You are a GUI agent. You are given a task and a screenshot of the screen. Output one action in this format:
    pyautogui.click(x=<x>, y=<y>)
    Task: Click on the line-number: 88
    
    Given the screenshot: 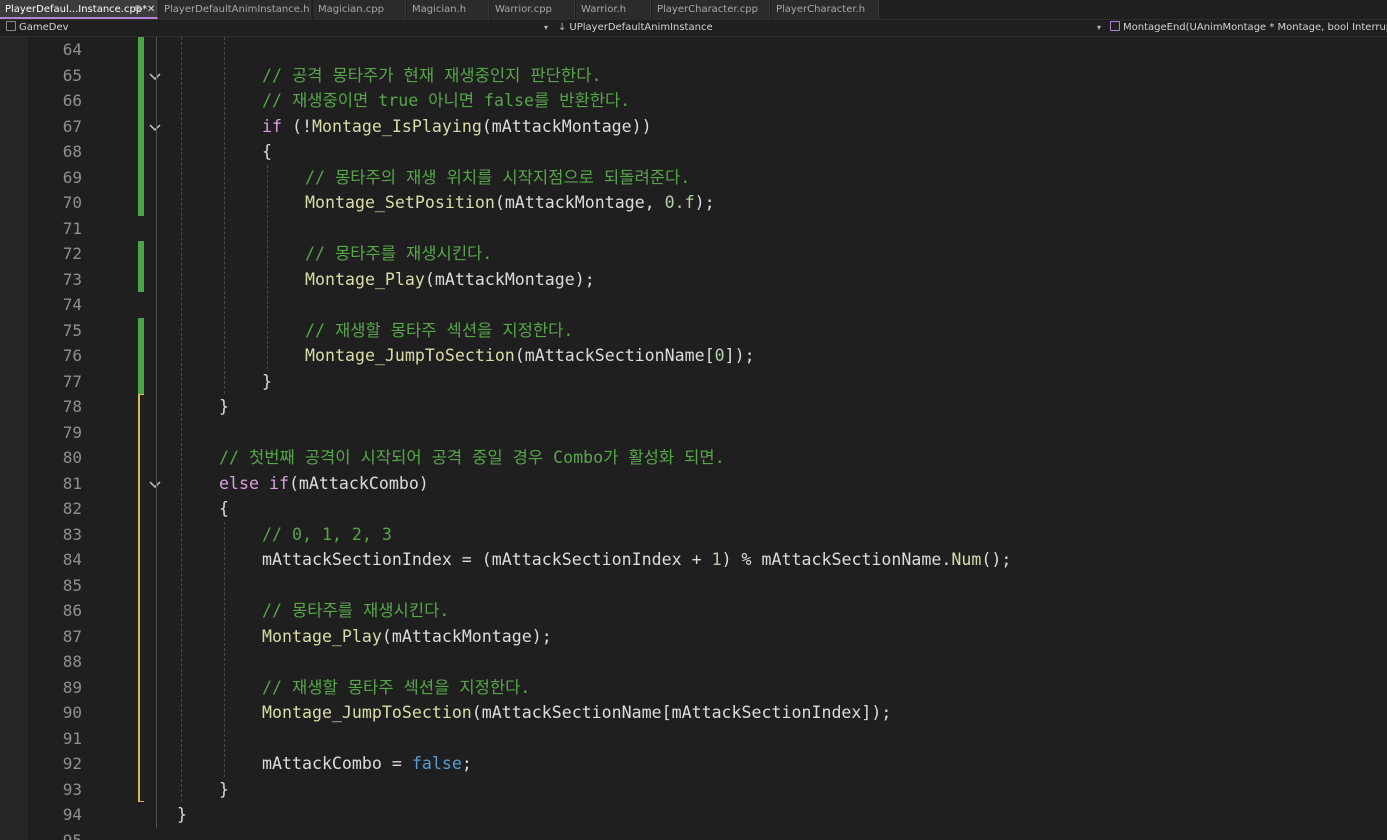 What is the action you would take?
    pyautogui.click(x=72, y=661)
    